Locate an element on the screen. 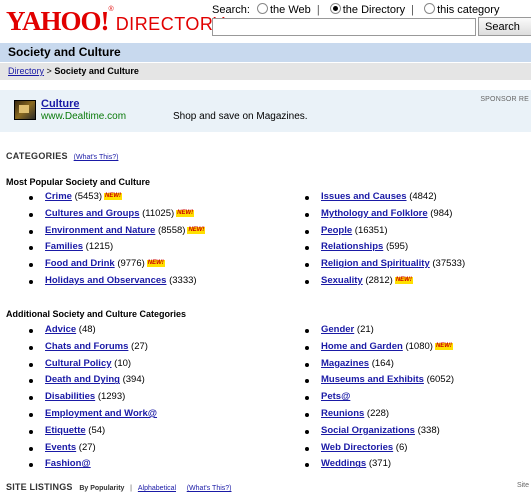 The height and width of the screenshot is (493, 531). category-item: Museums and Exhibits (6052) is located at coordinates (378, 380).